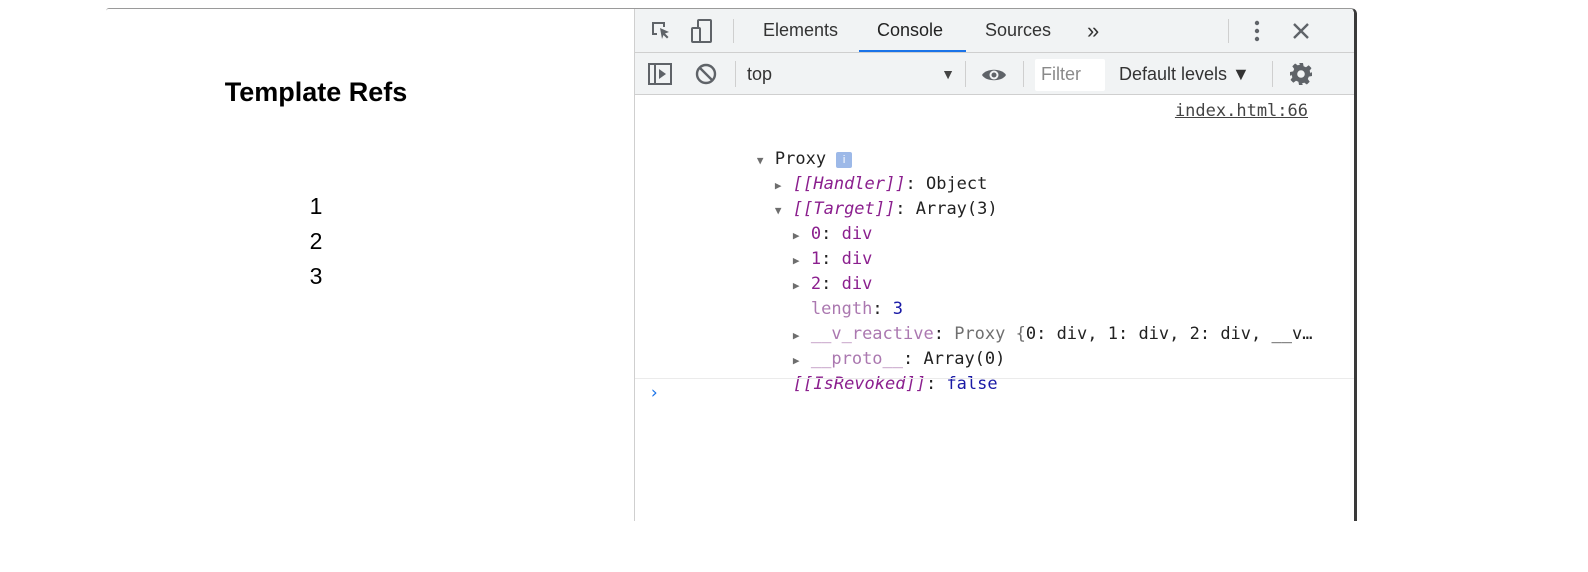 The height and width of the screenshot is (572, 1588). I want to click on list-item: 2, so click(316, 241).